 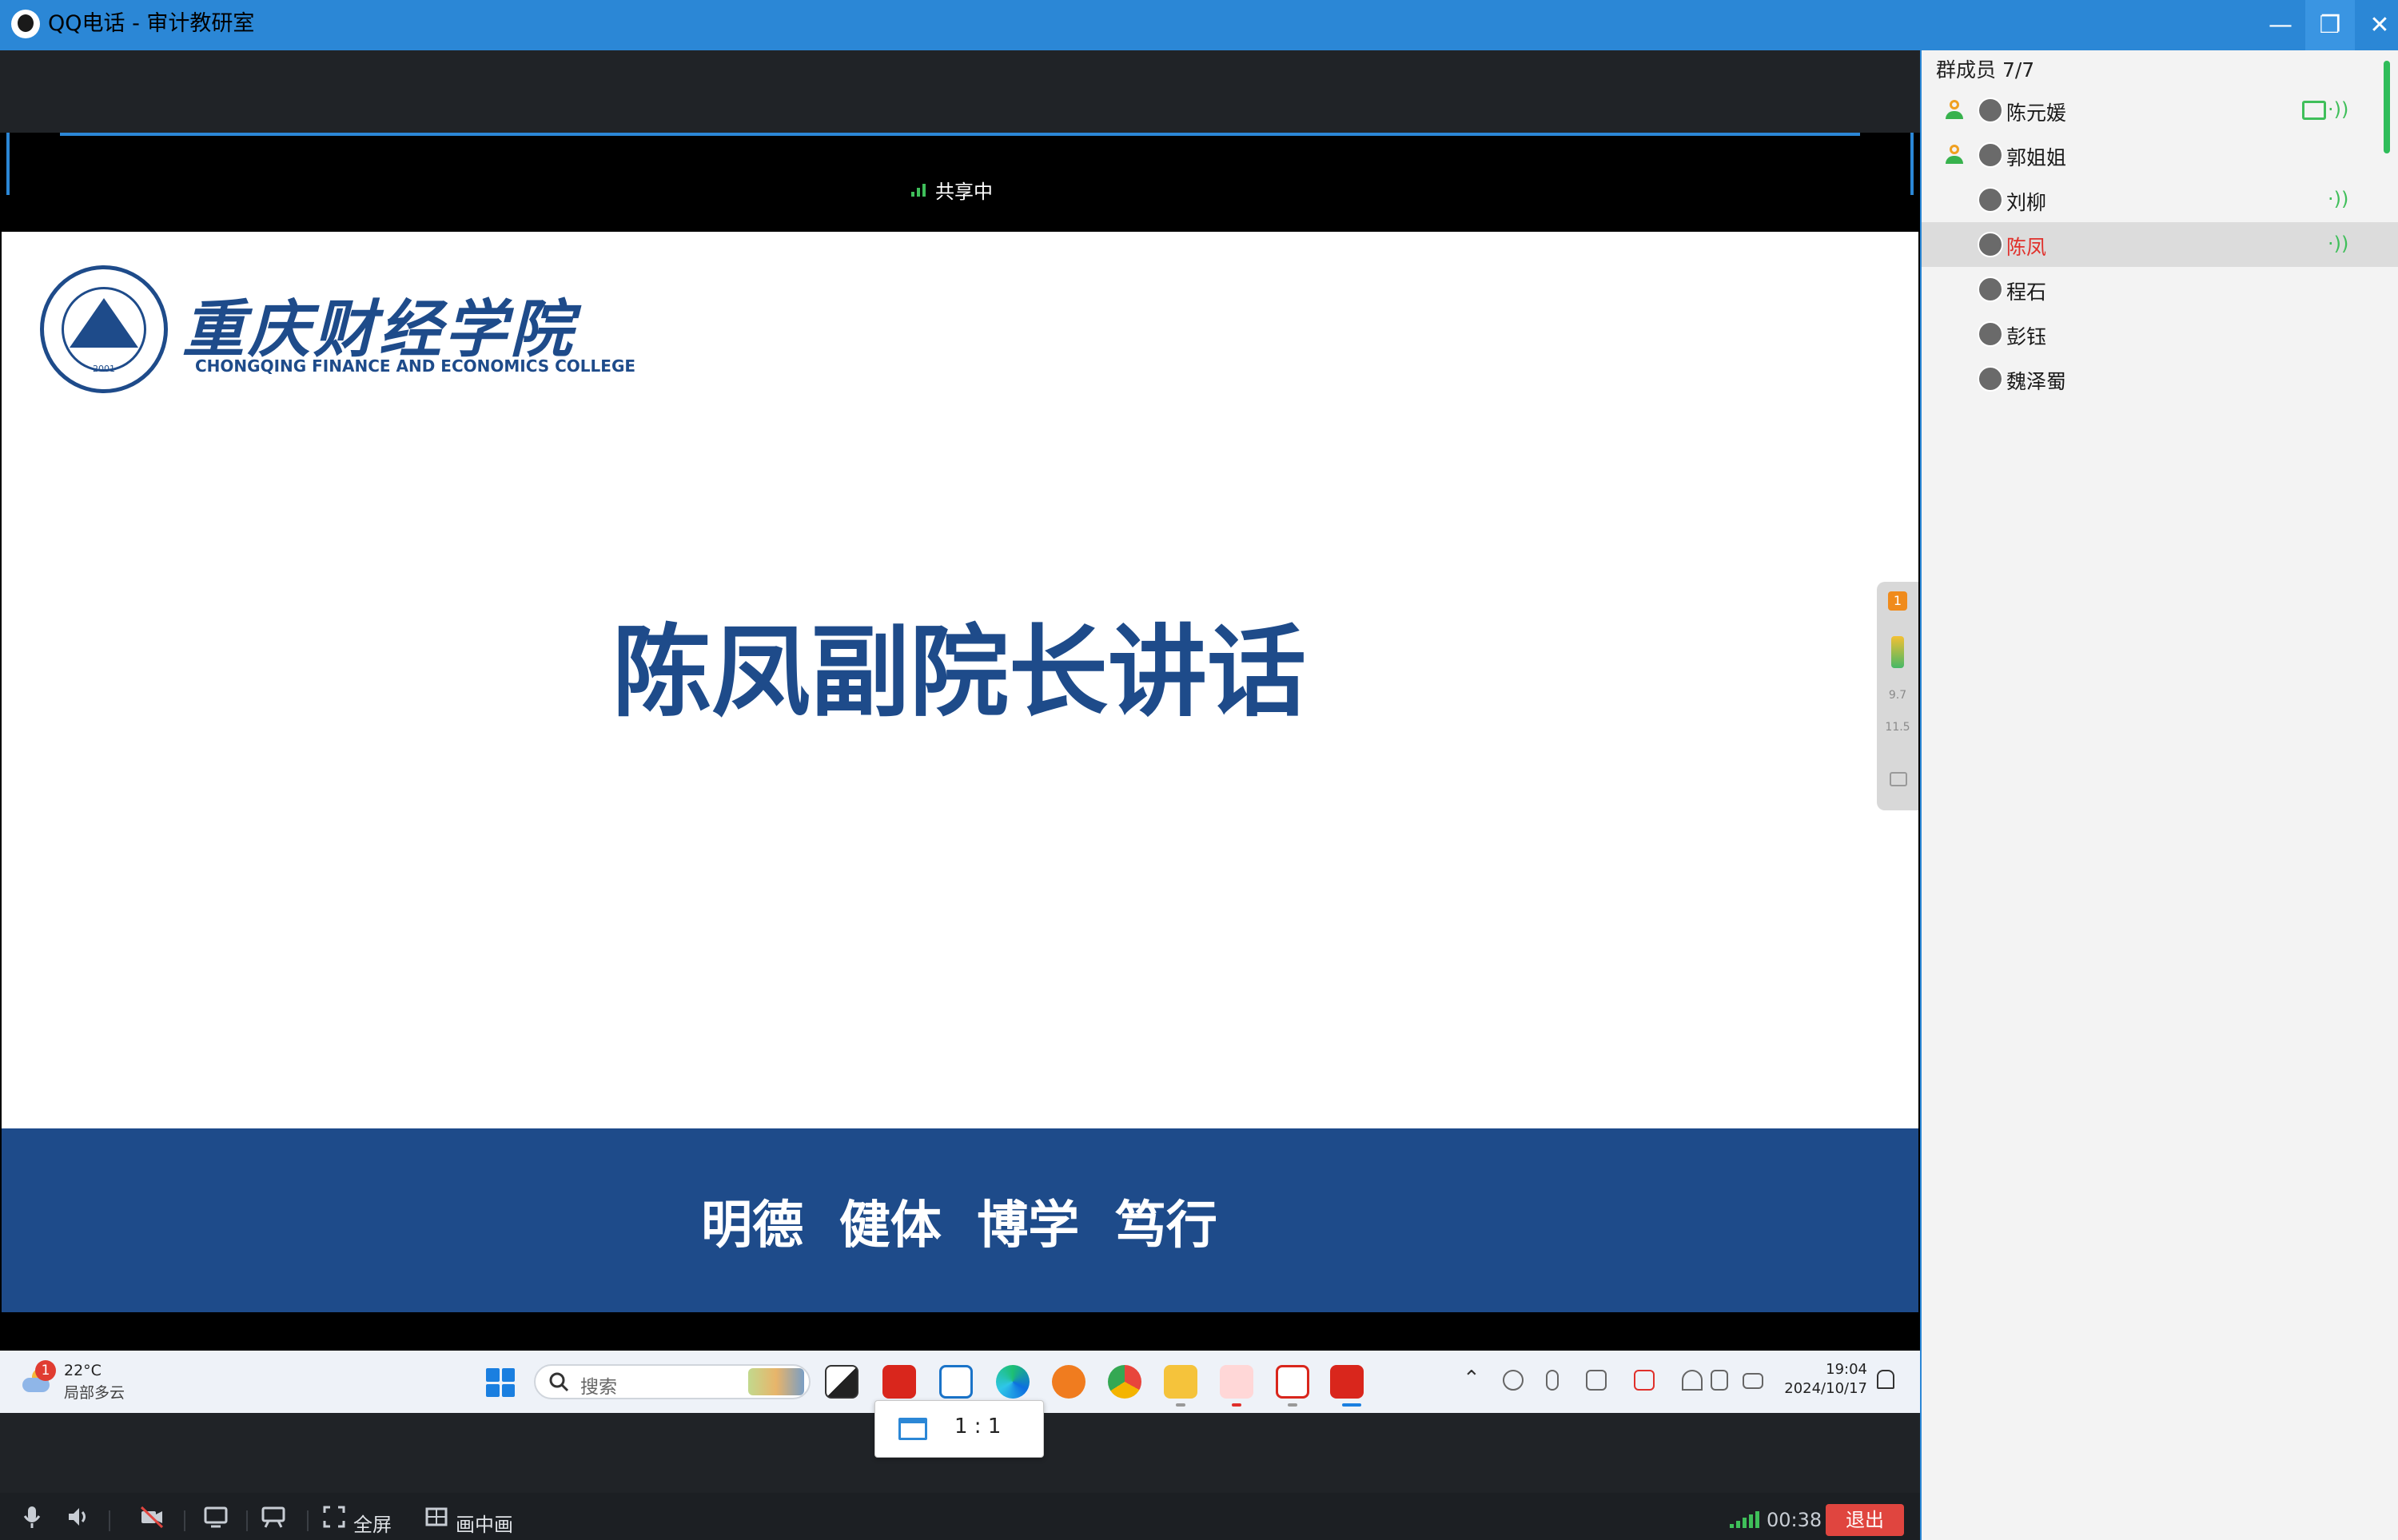 What do you see at coordinates (1825, 1388) in the screenshot?
I see `tray-date: 2024/10/17` at bounding box center [1825, 1388].